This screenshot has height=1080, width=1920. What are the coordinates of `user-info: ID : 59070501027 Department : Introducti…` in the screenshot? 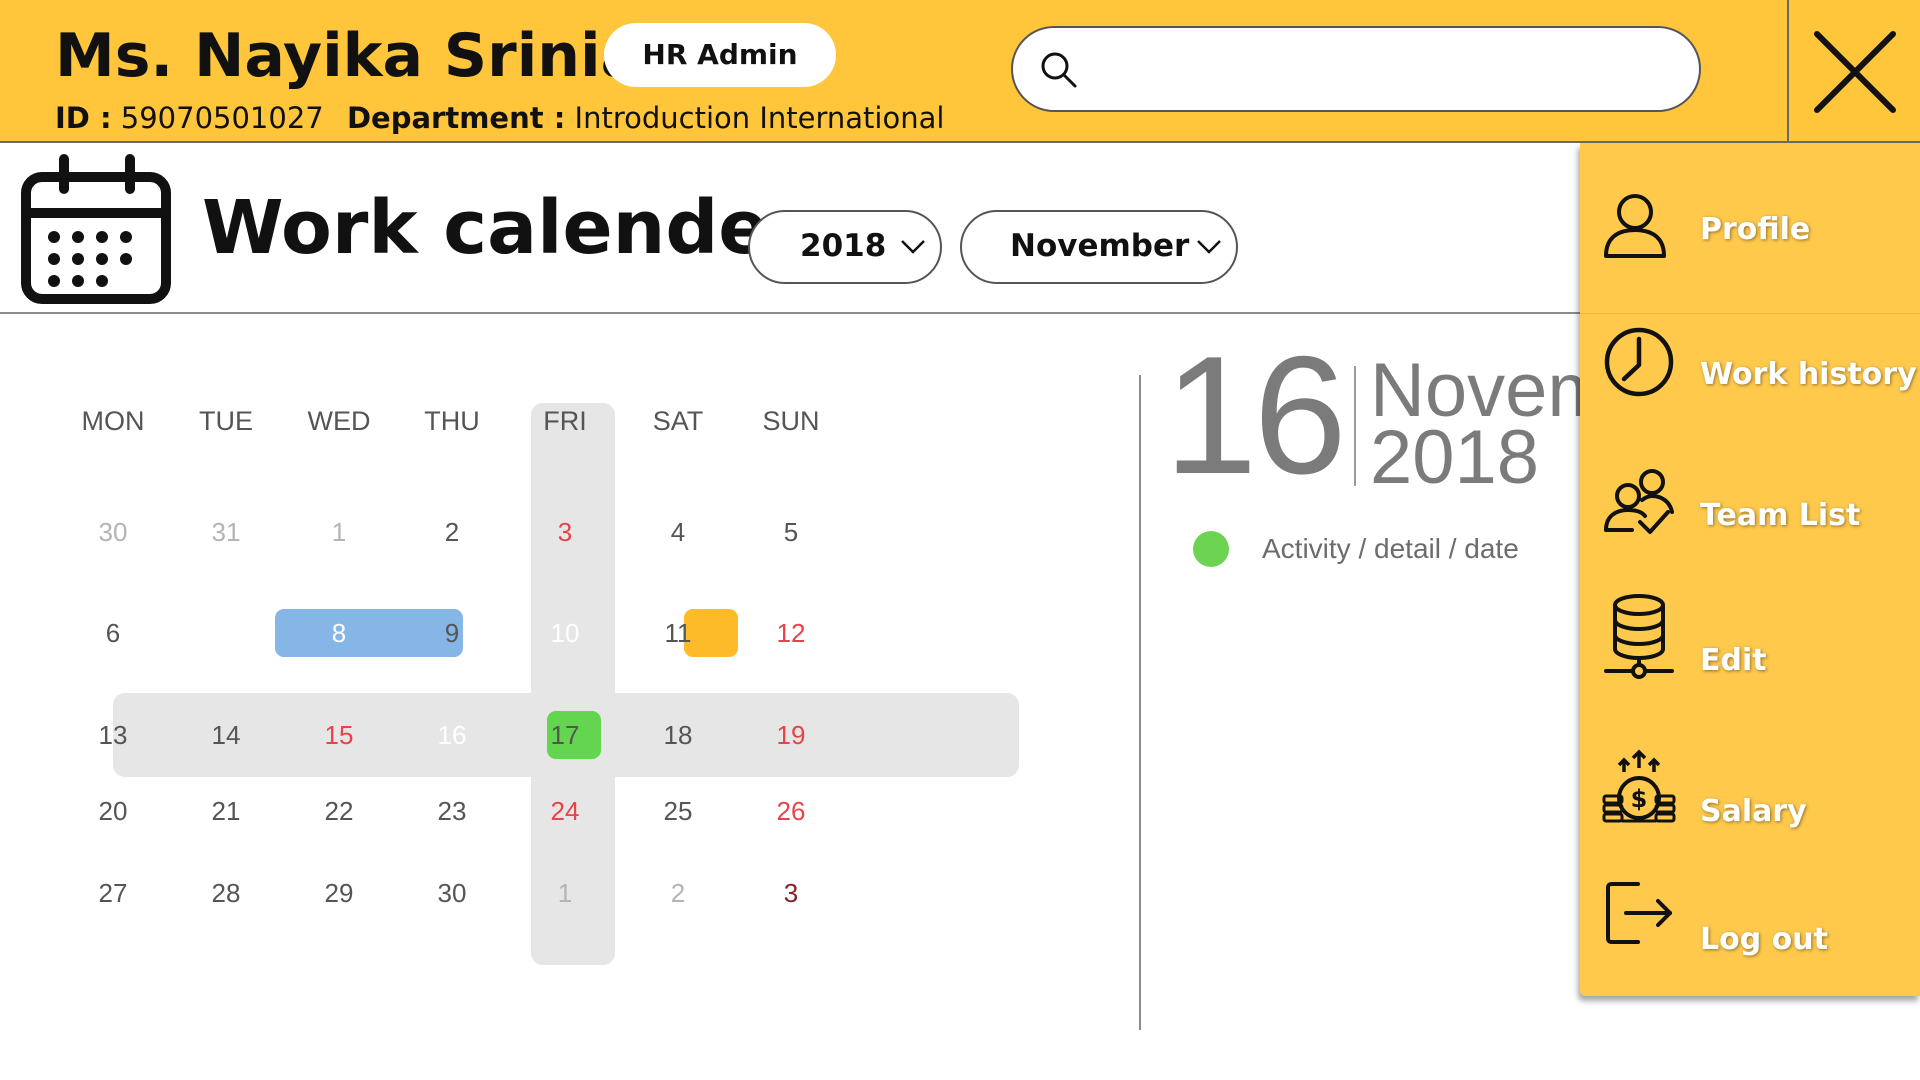 It's located at (499, 118).